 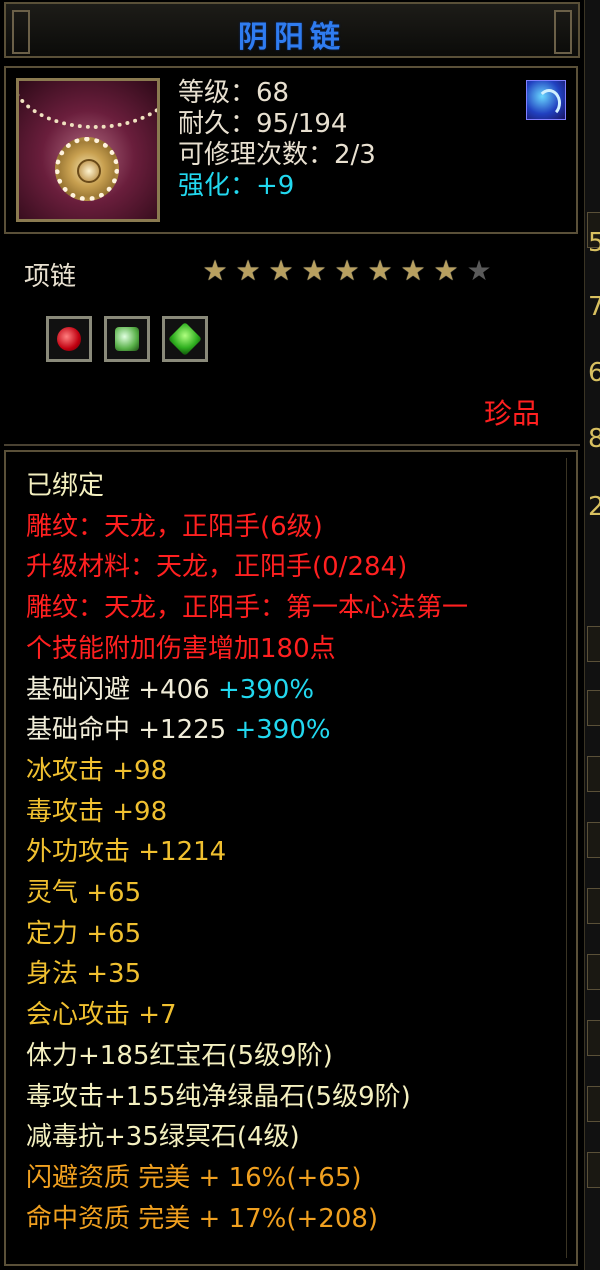 I want to click on attr-poison-attack: 毒攻击 +98, so click(x=97, y=811).